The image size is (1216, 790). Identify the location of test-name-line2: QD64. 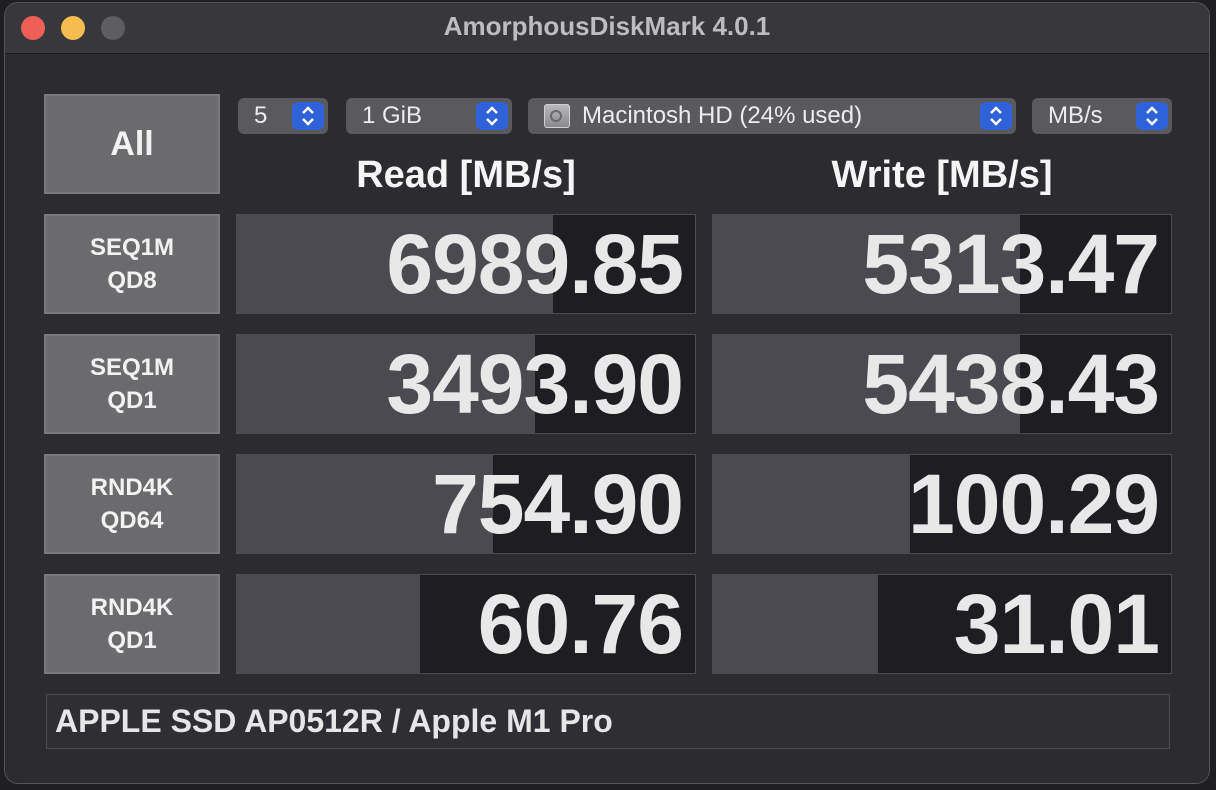
(132, 520).